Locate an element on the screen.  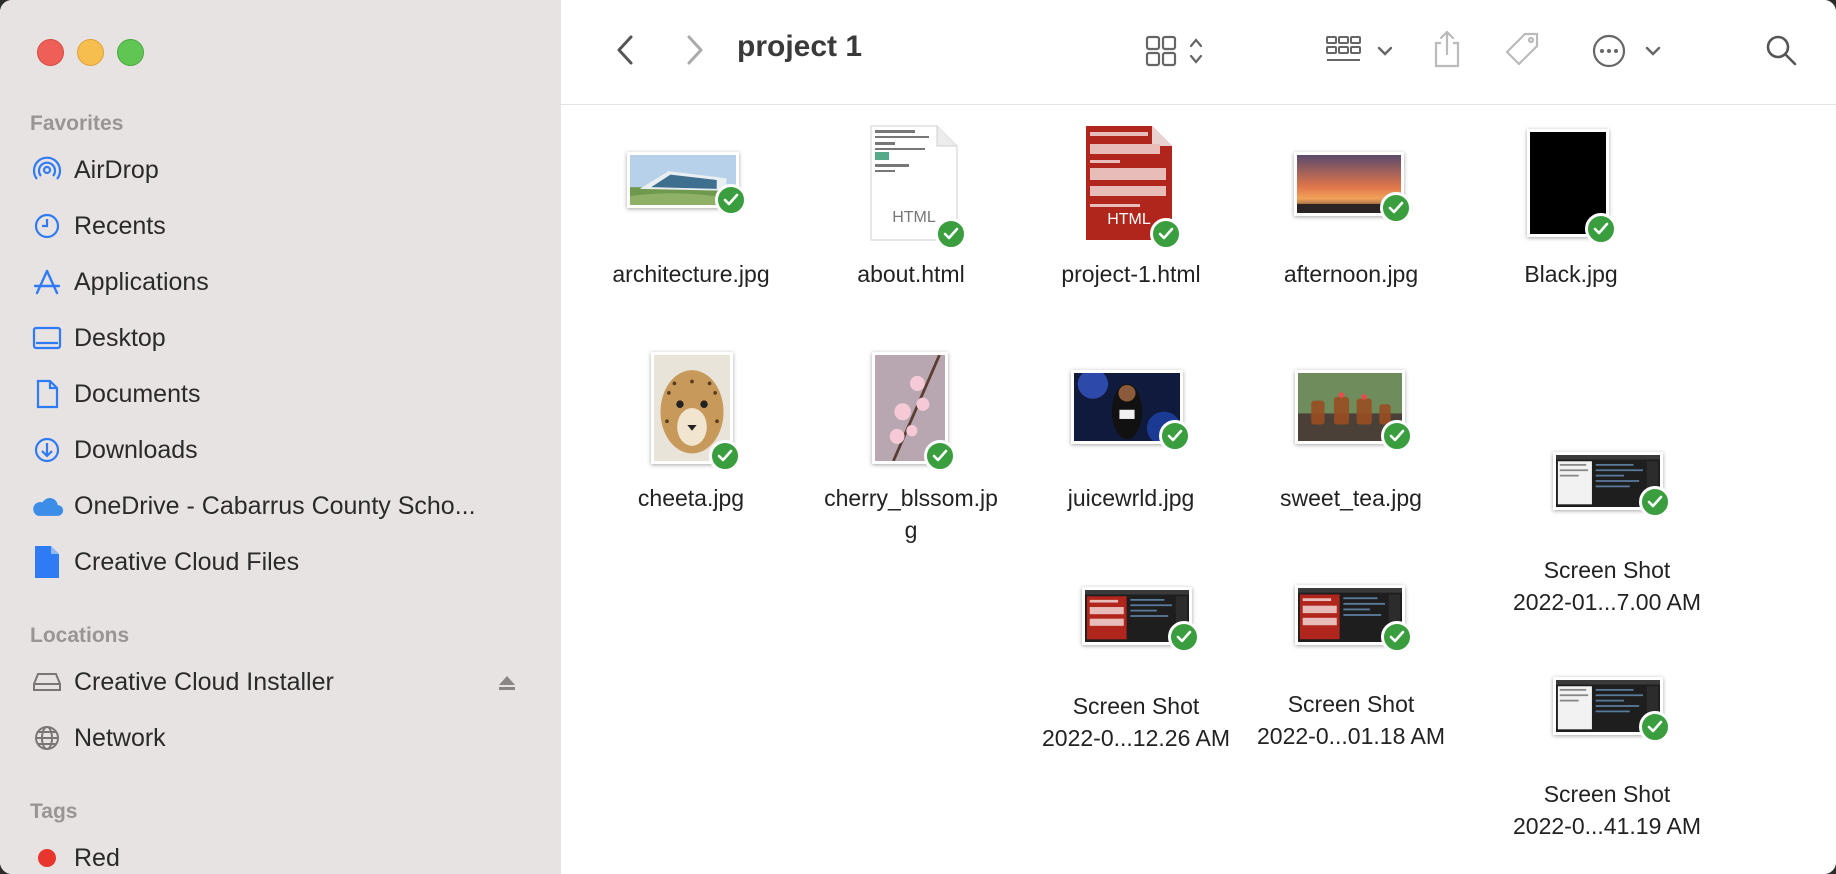
sidebar-item-downloads: Downloads is located at coordinates (280, 450).